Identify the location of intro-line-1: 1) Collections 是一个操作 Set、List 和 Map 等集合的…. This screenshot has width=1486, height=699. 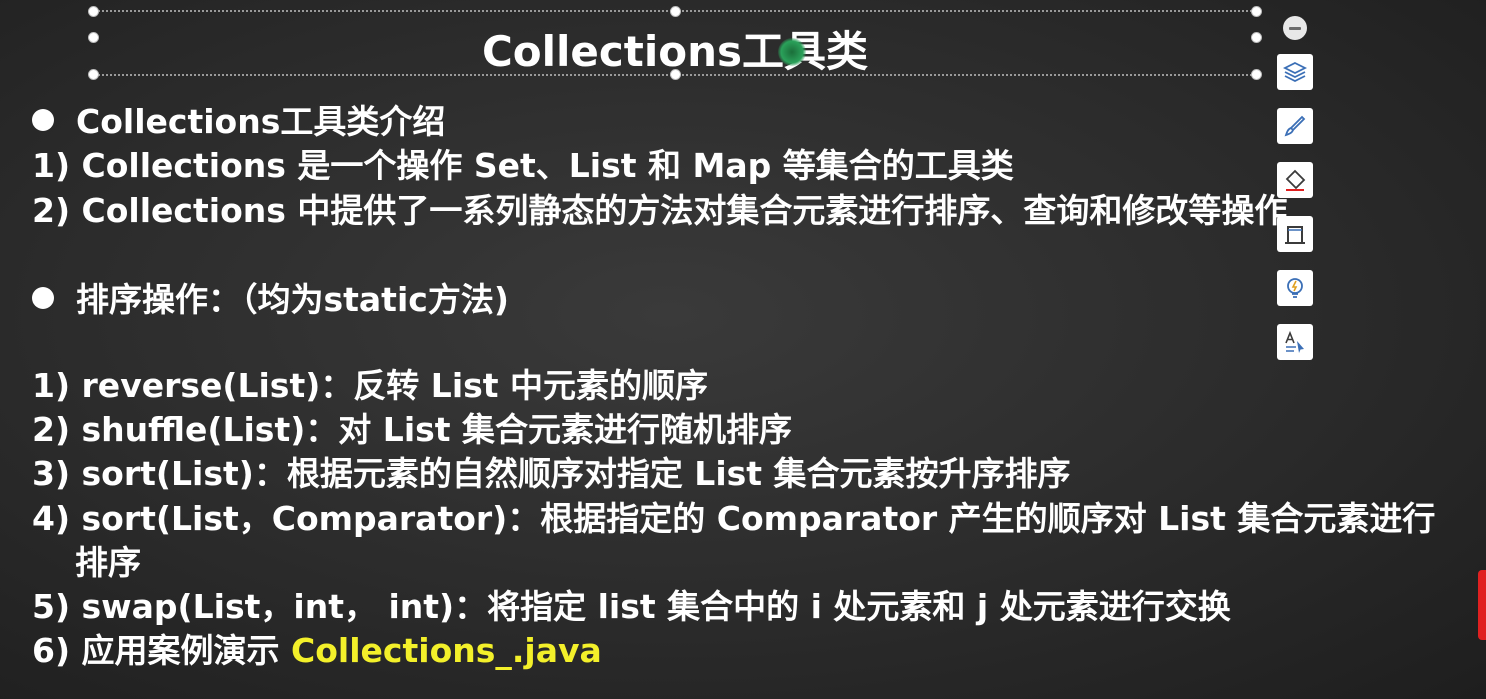
(523, 165).